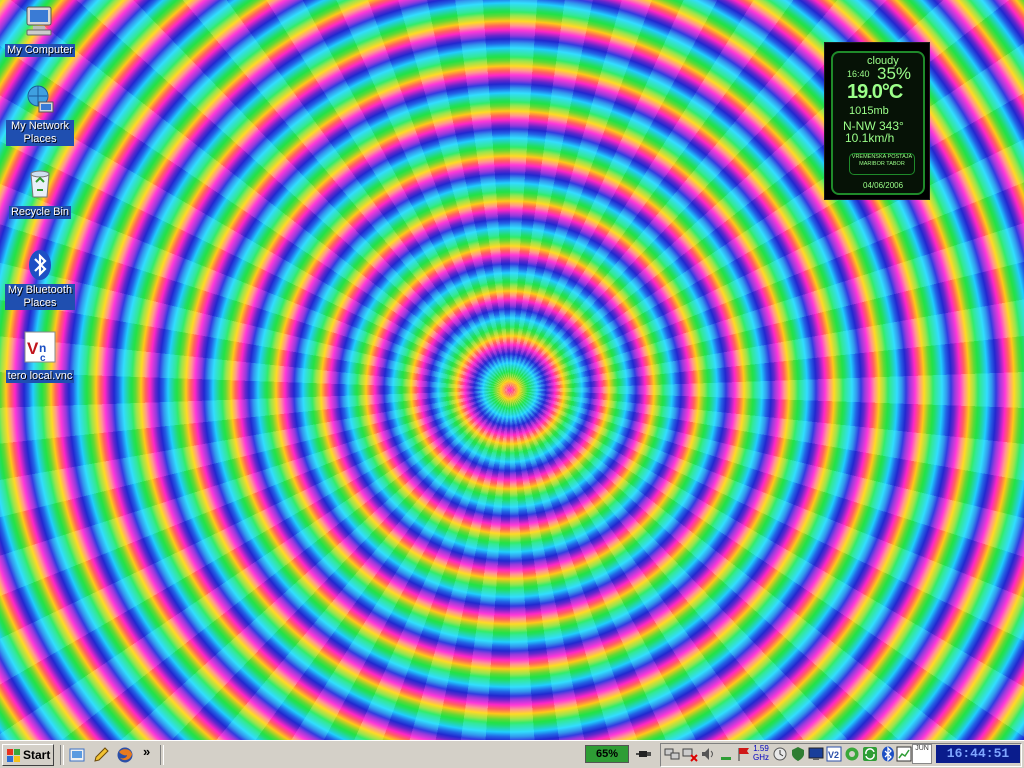  Describe the element at coordinates (101, 755) in the screenshot. I see `pencil-icon` at that location.